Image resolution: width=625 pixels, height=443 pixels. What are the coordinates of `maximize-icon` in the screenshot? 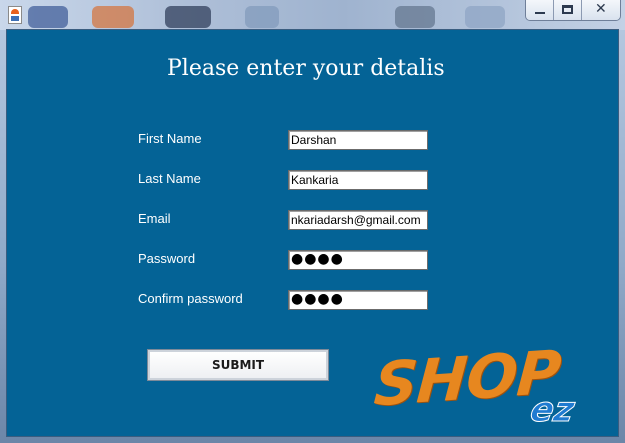 It's located at (567, 9).